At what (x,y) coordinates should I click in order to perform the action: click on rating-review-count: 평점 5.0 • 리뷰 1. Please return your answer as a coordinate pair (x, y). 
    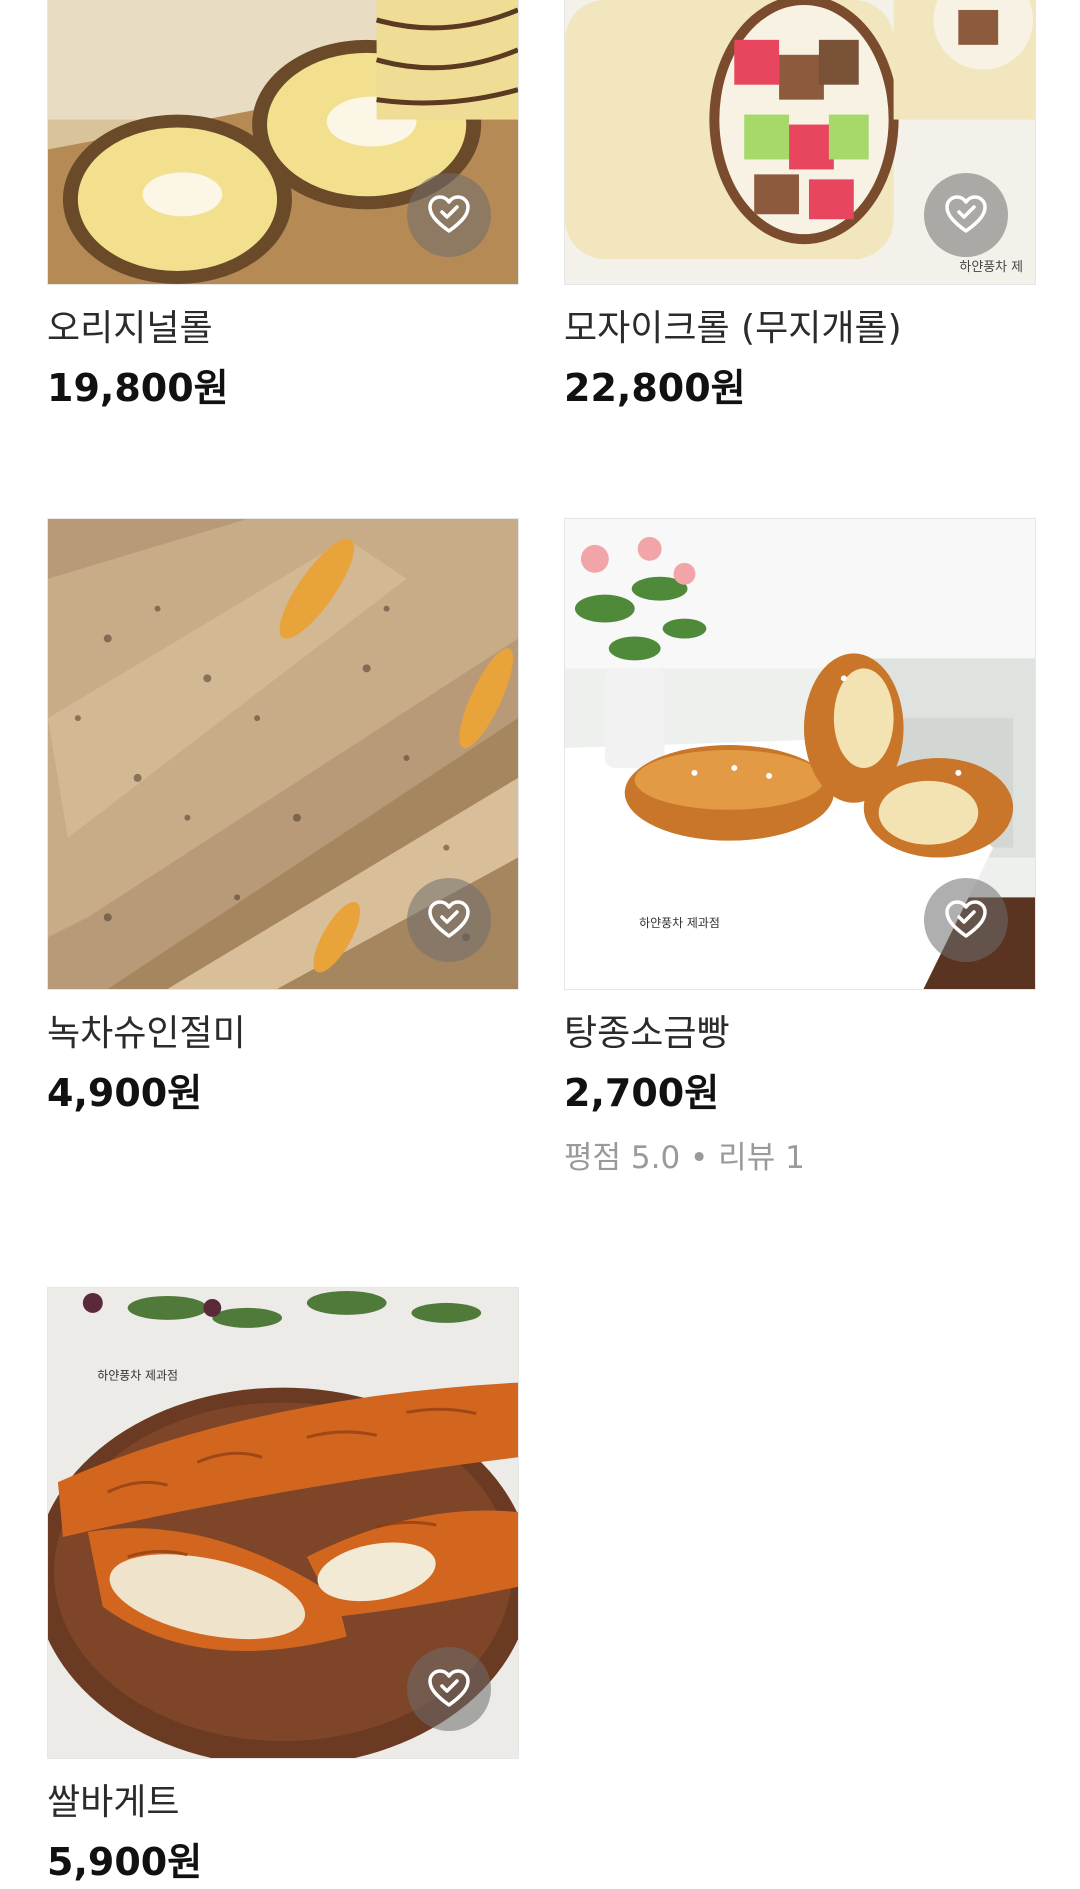
    Looking at the image, I should click on (684, 1158).